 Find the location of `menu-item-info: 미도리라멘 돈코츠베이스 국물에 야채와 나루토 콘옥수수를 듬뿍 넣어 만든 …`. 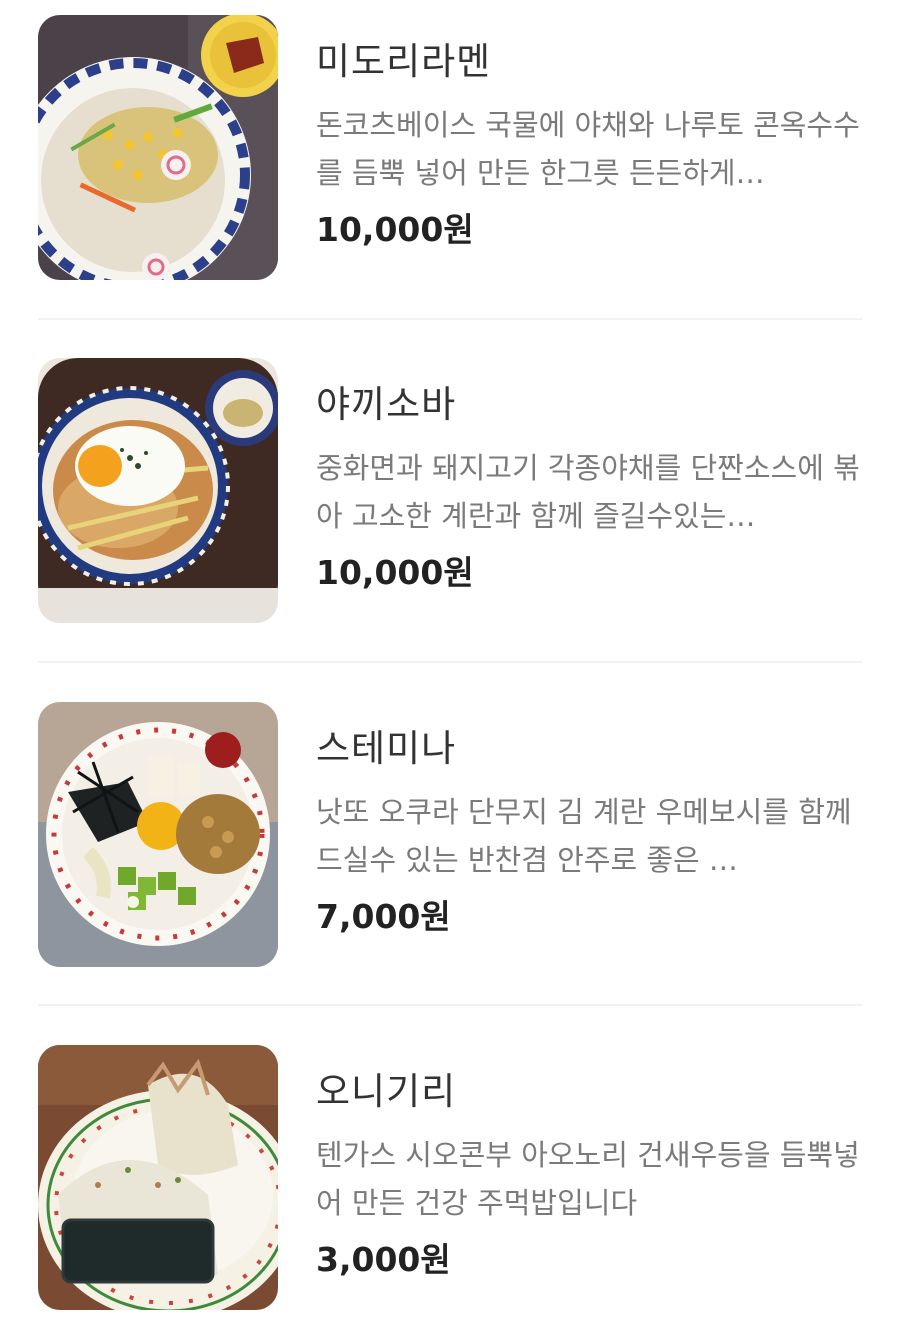

menu-item-info: 미도리라멘 돈코츠베이스 국물에 야채와 나루토 콘옥수수를 듬뿍 넣어 만든 … is located at coordinates (589, 145).